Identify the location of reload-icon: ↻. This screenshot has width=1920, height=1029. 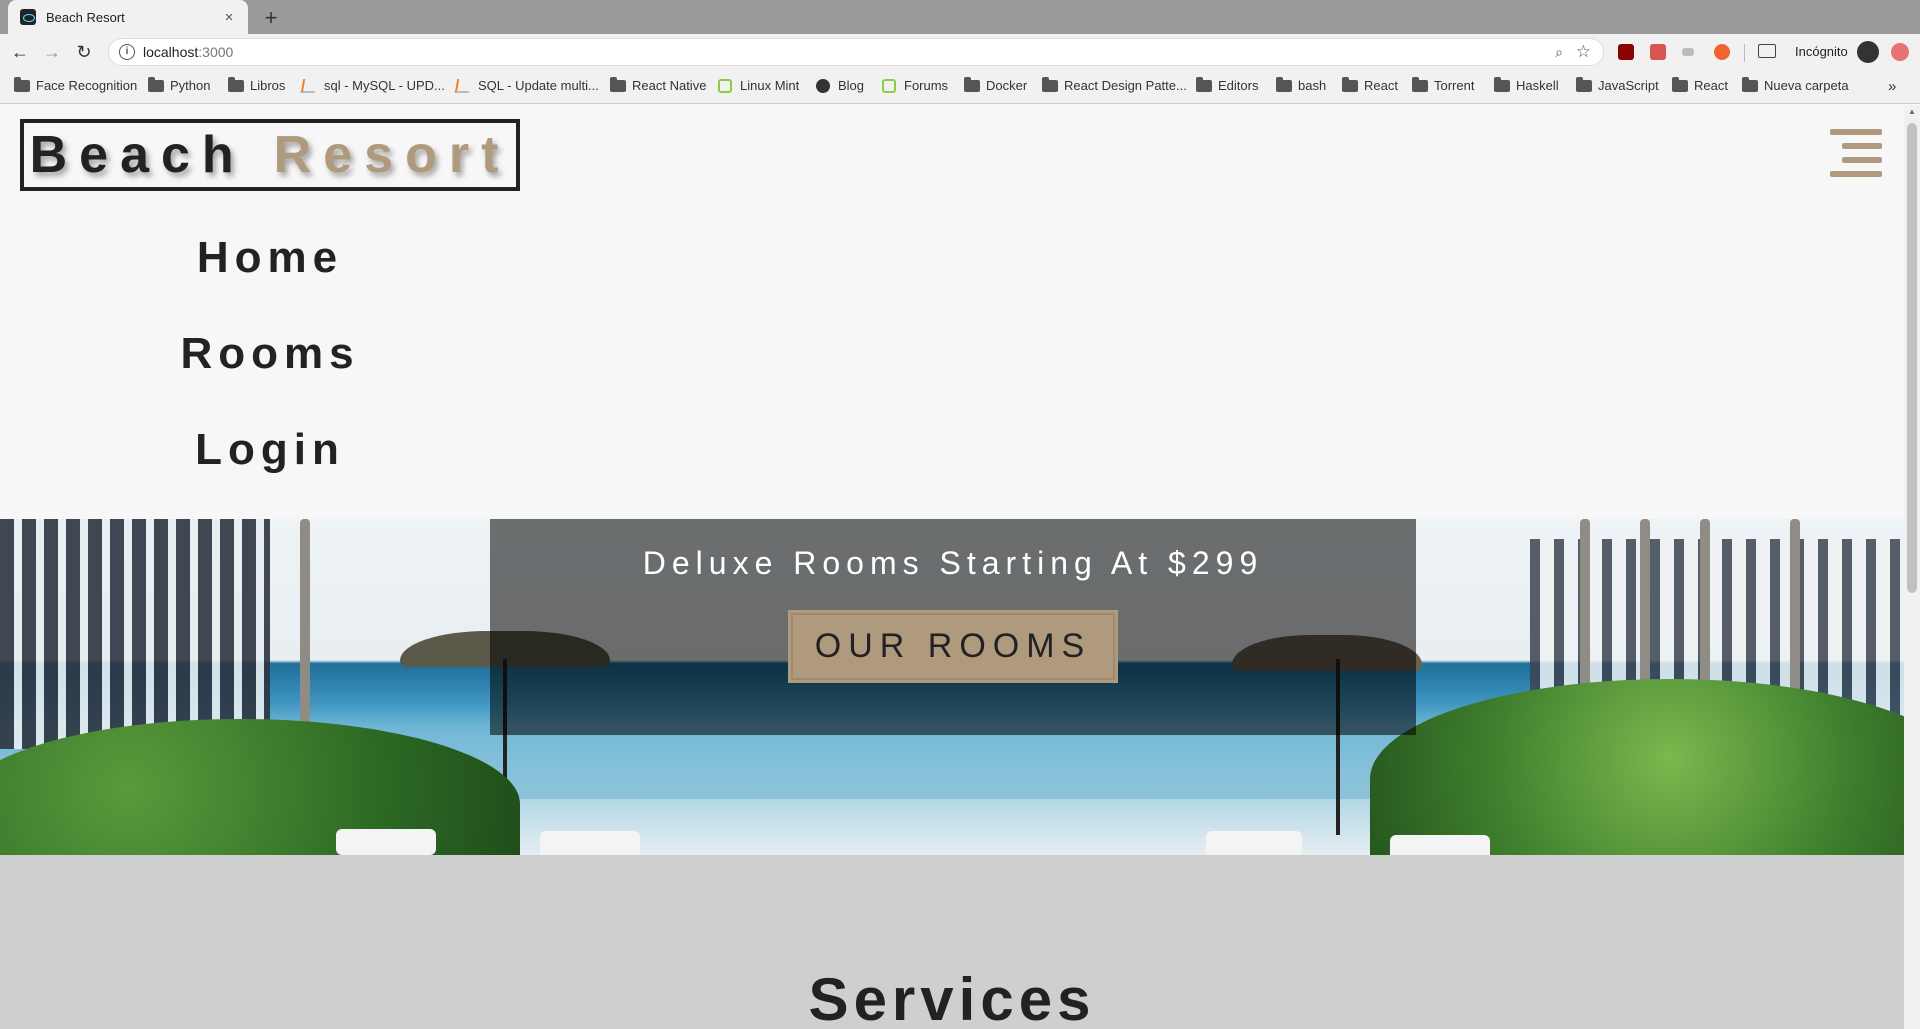
(84, 52).